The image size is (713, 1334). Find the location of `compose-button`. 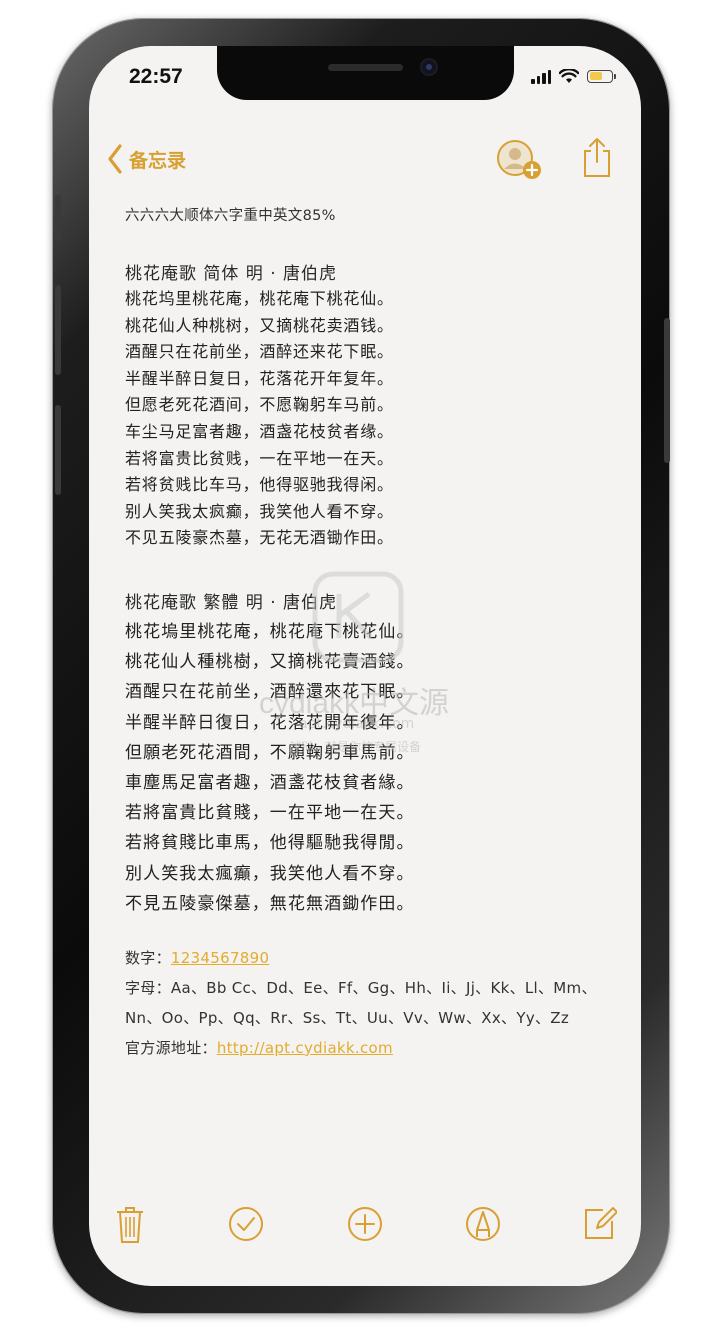

compose-button is located at coordinates (600, 1224).